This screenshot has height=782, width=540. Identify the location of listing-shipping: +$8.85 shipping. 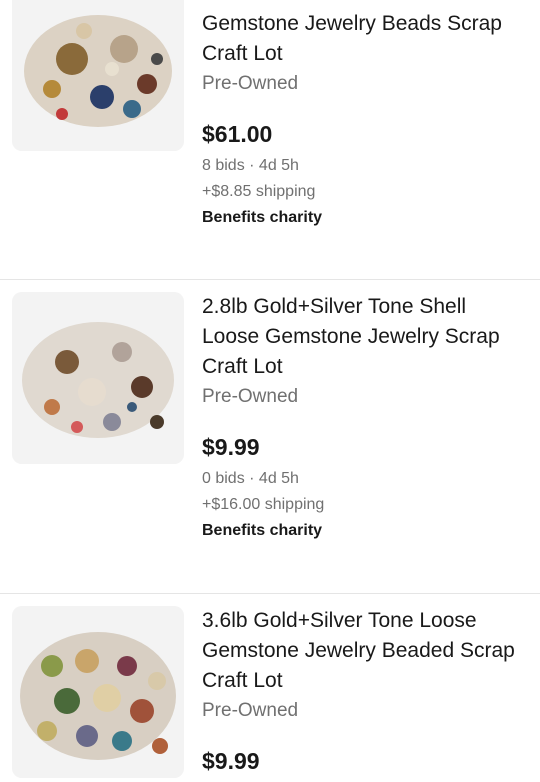
(259, 191).